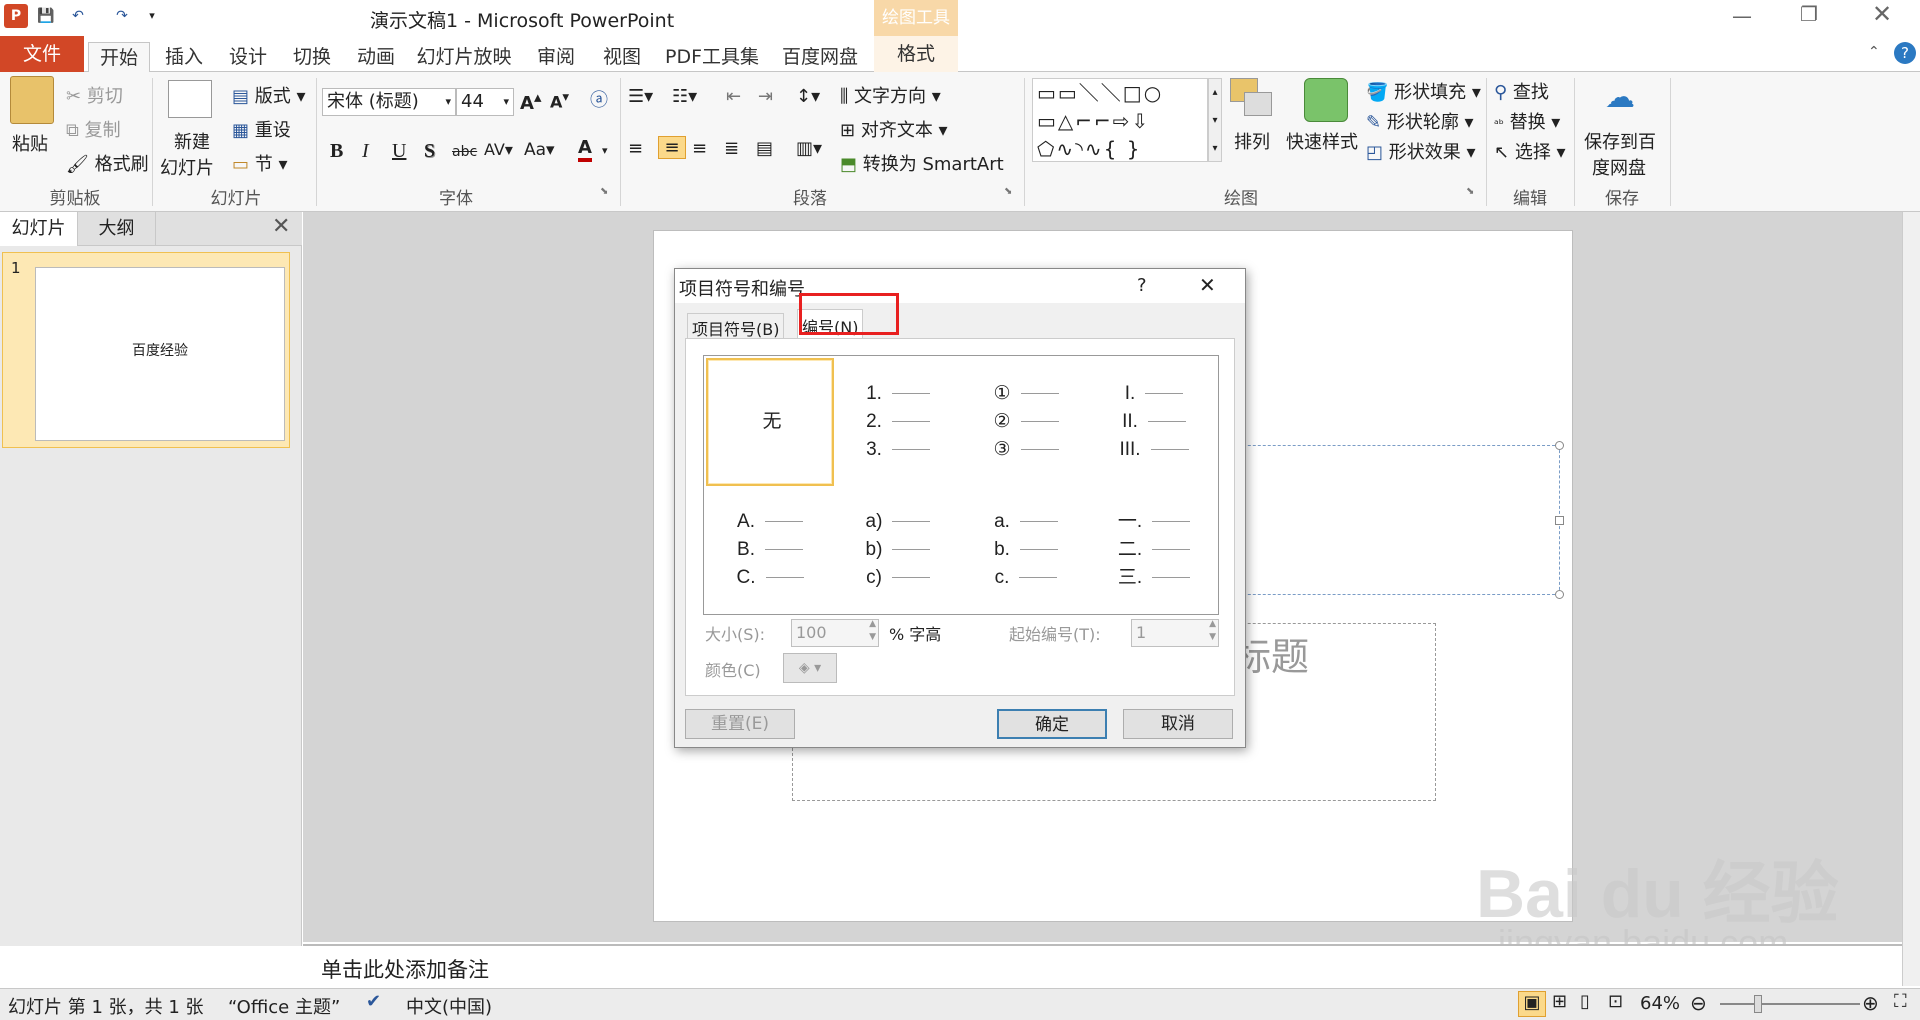  Describe the element at coordinates (898, 422) in the screenshot. I see `numbering-style-option: 1. 2. 3.` at that location.